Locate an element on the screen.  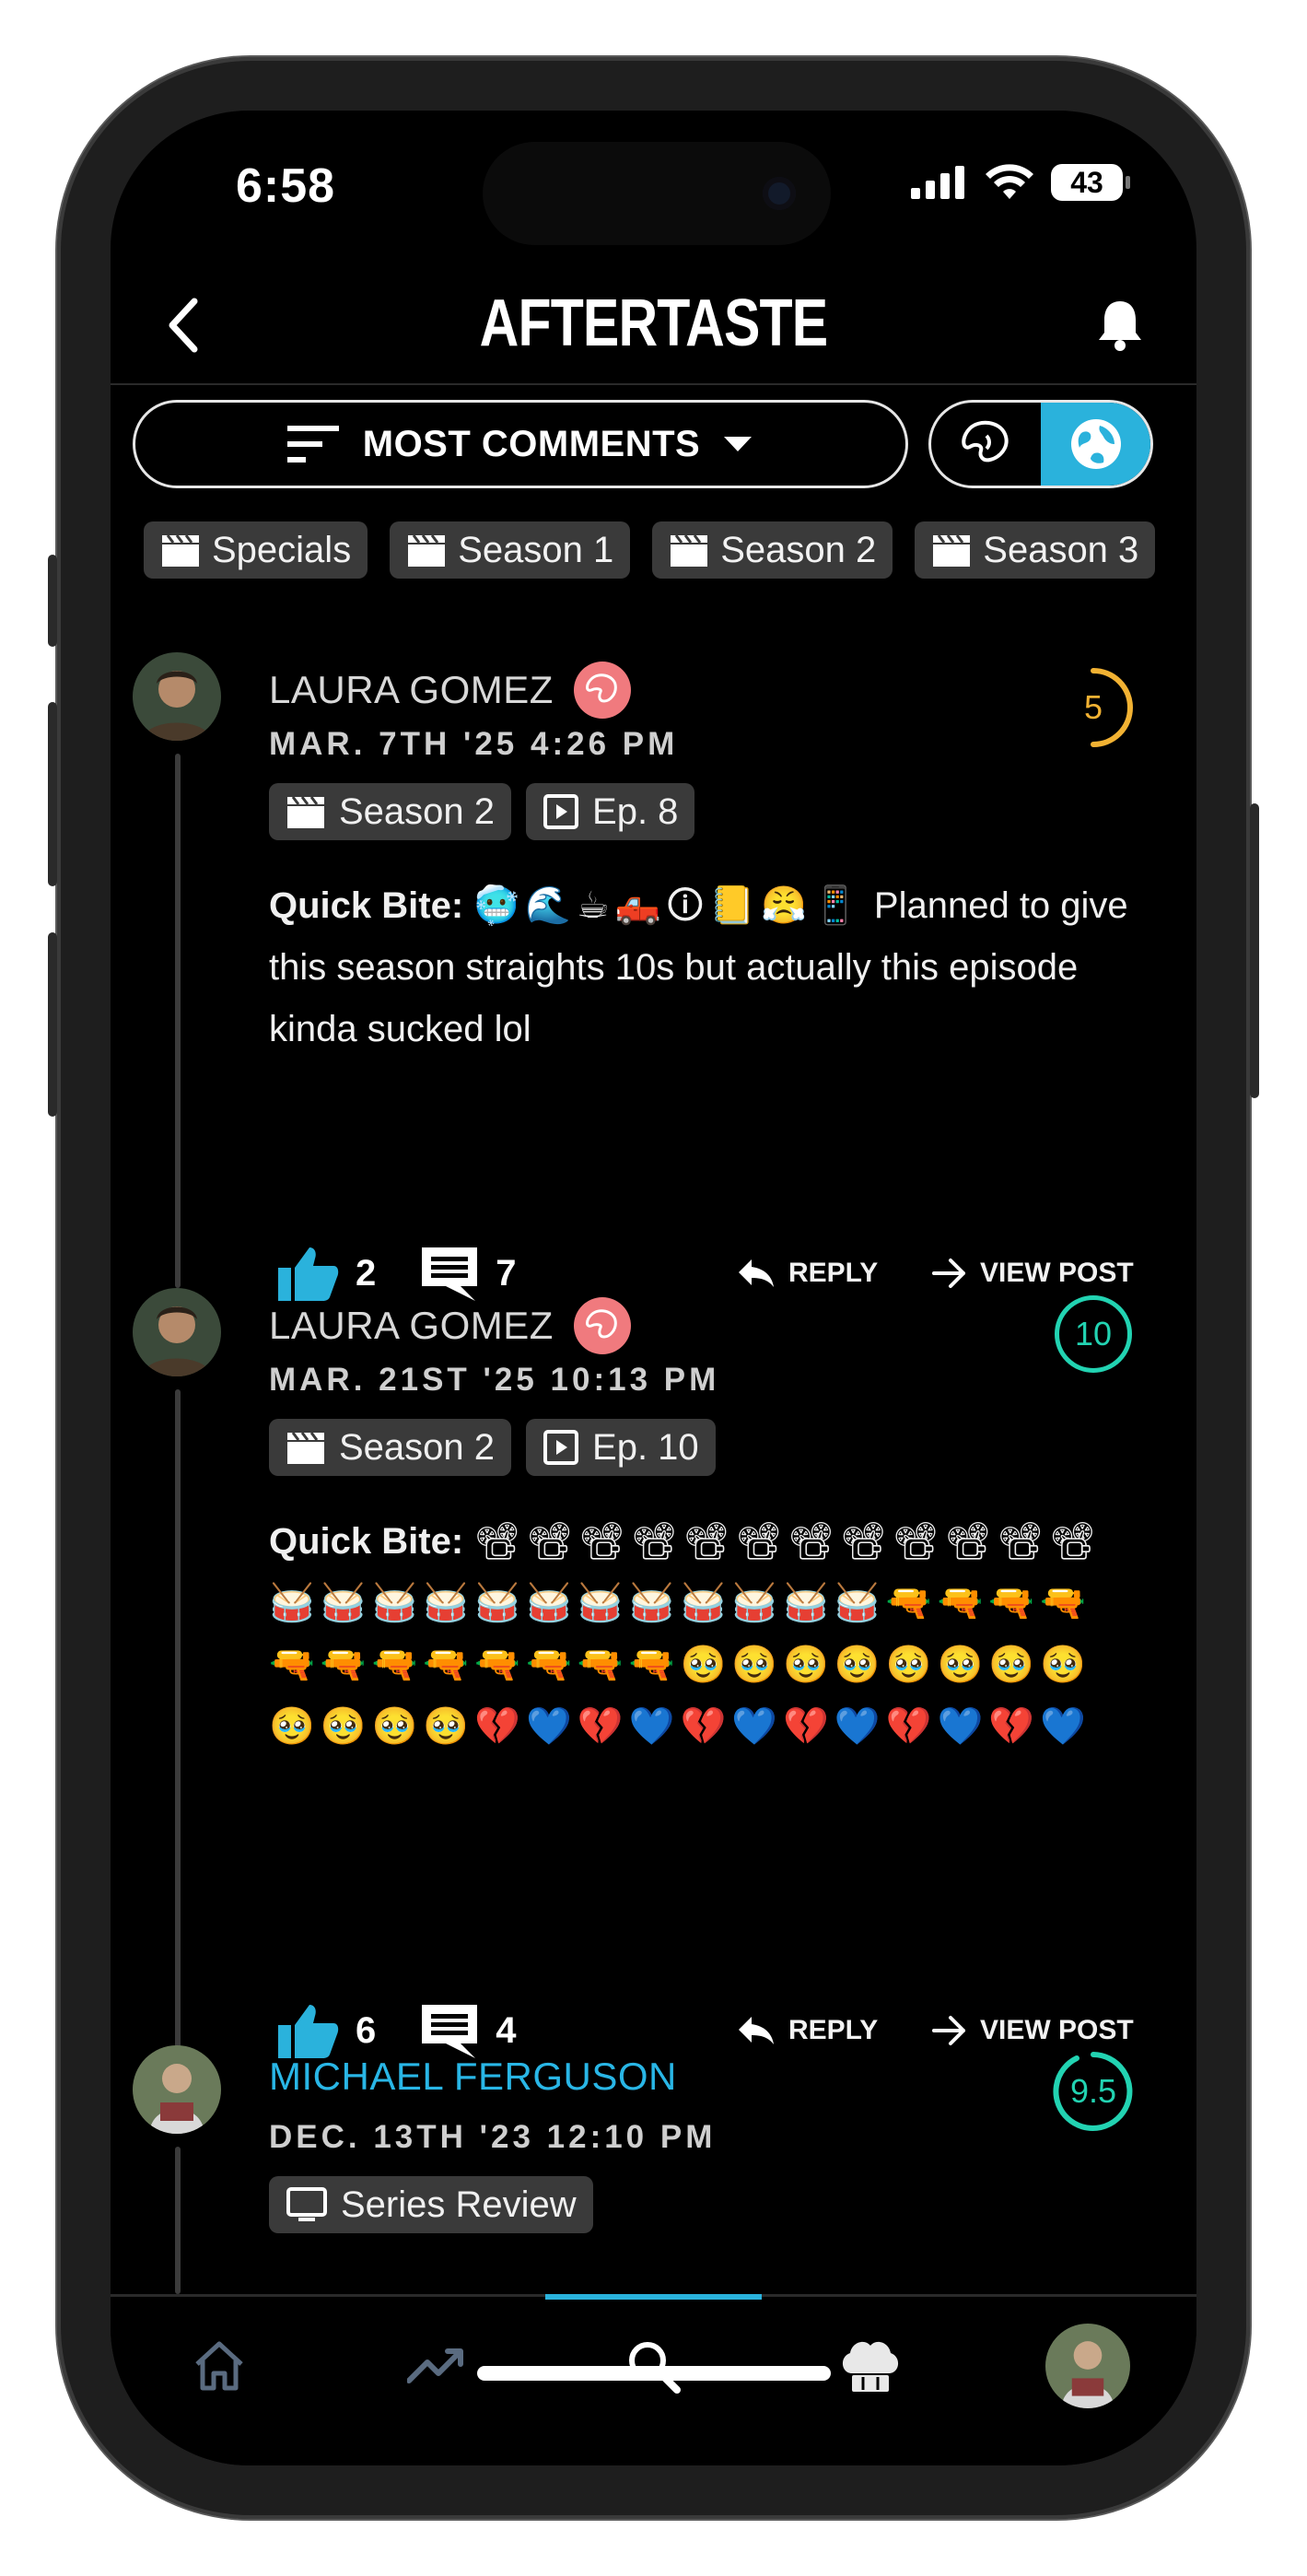
sort-label: MOST COMMENTS is located at coordinates (532, 443).